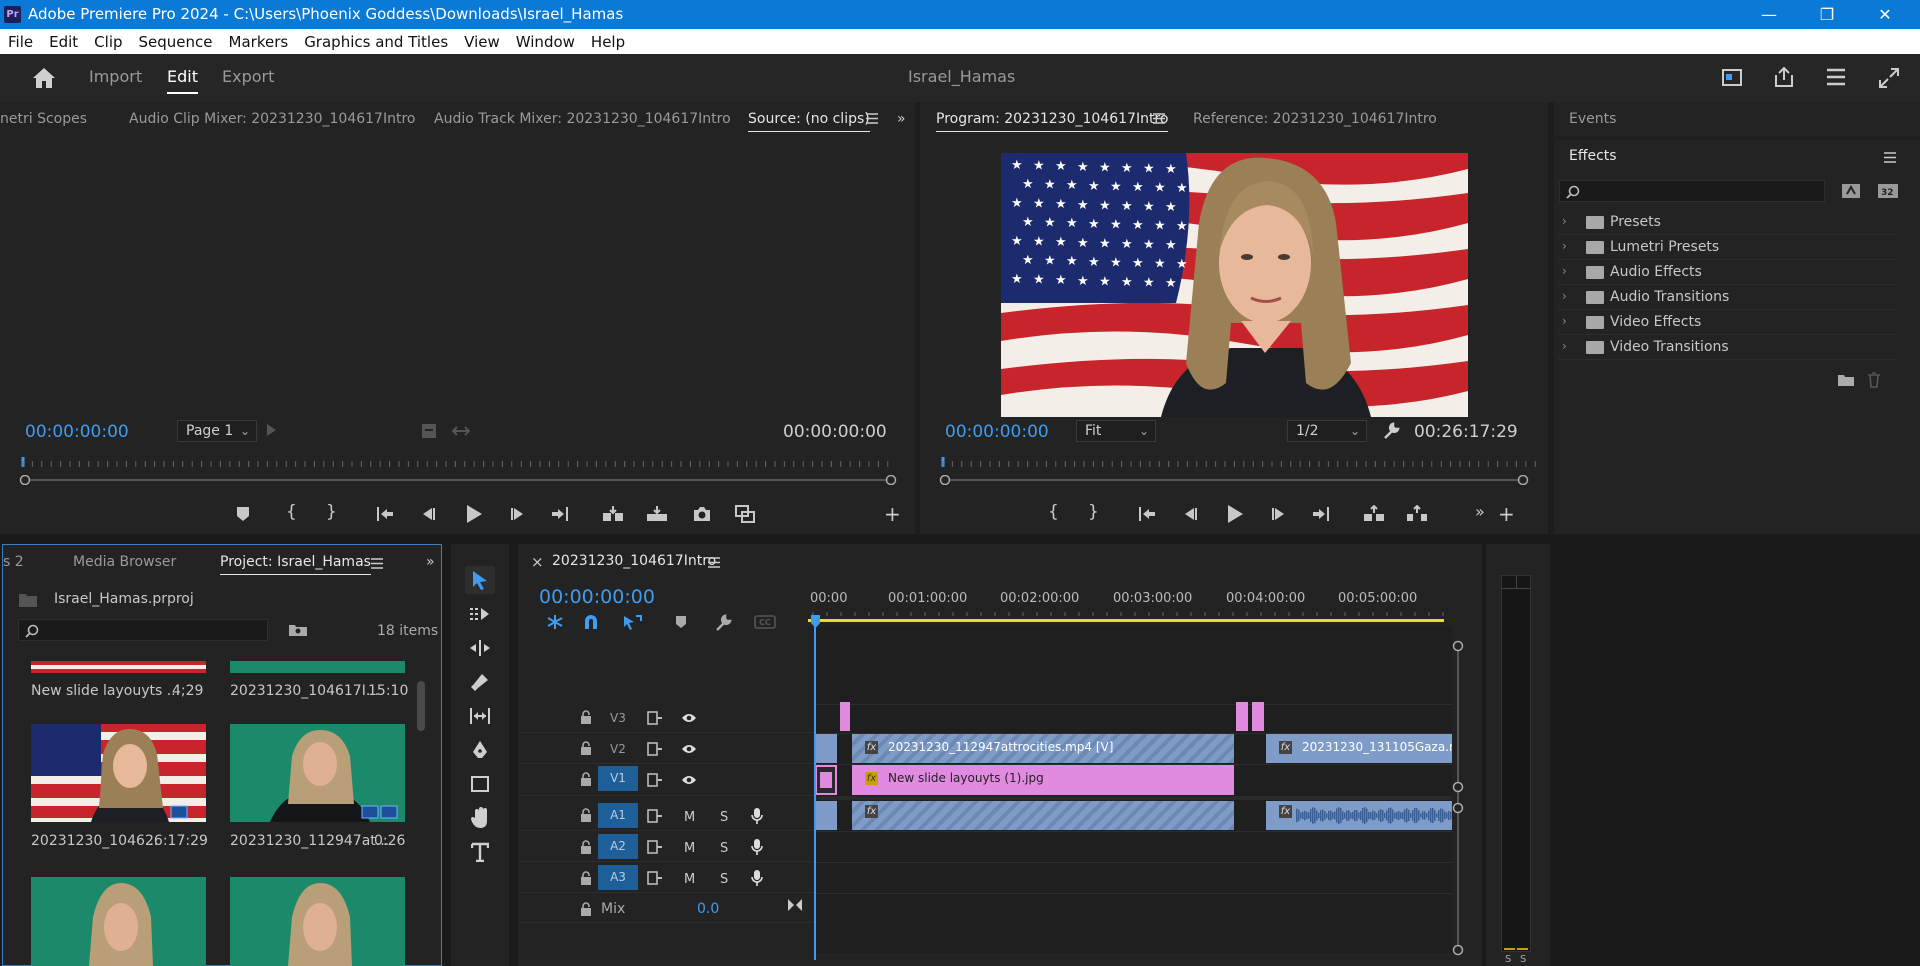 Image resolution: width=1920 pixels, height=966 pixels. What do you see at coordinates (1506, 514) in the screenshot?
I see `program-add-button-icon: +` at bounding box center [1506, 514].